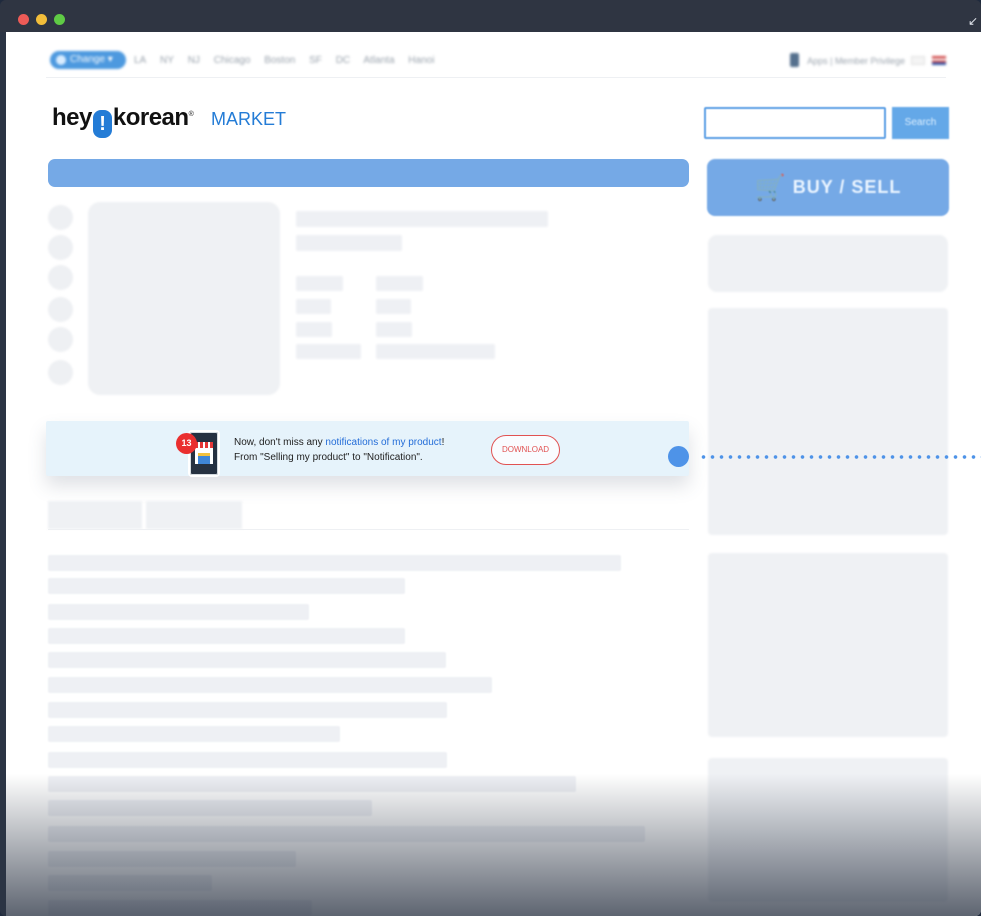  I want to click on zoom-window-button, so click(59, 19).